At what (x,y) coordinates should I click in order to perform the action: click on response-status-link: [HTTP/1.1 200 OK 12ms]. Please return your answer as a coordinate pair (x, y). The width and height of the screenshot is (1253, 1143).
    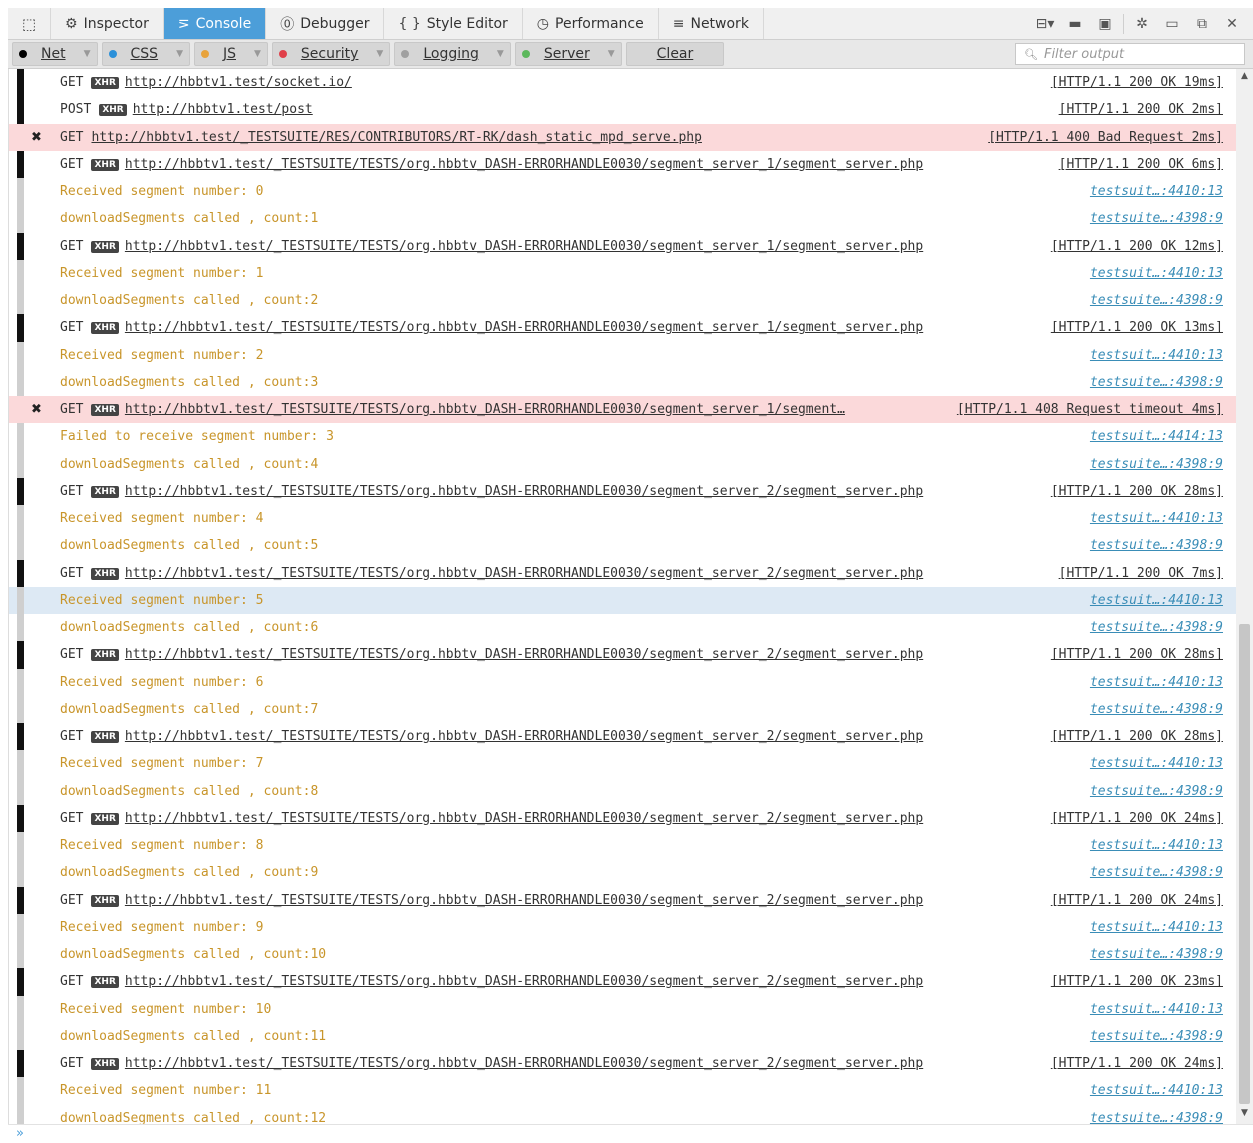
    Looking at the image, I should click on (1137, 246).